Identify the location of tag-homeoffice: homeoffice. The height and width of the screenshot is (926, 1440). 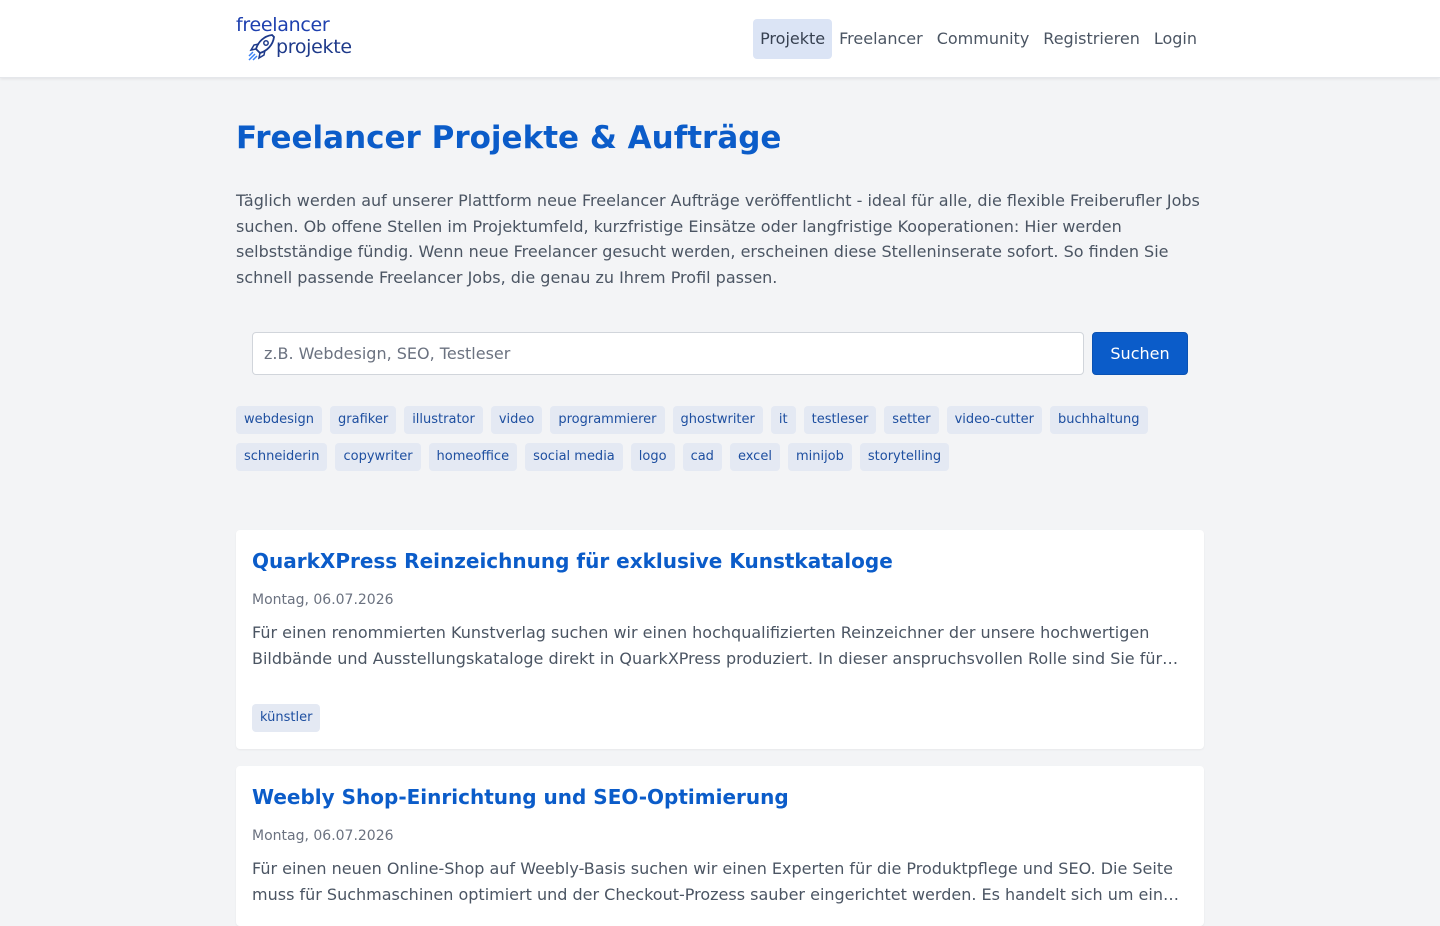
(473, 457).